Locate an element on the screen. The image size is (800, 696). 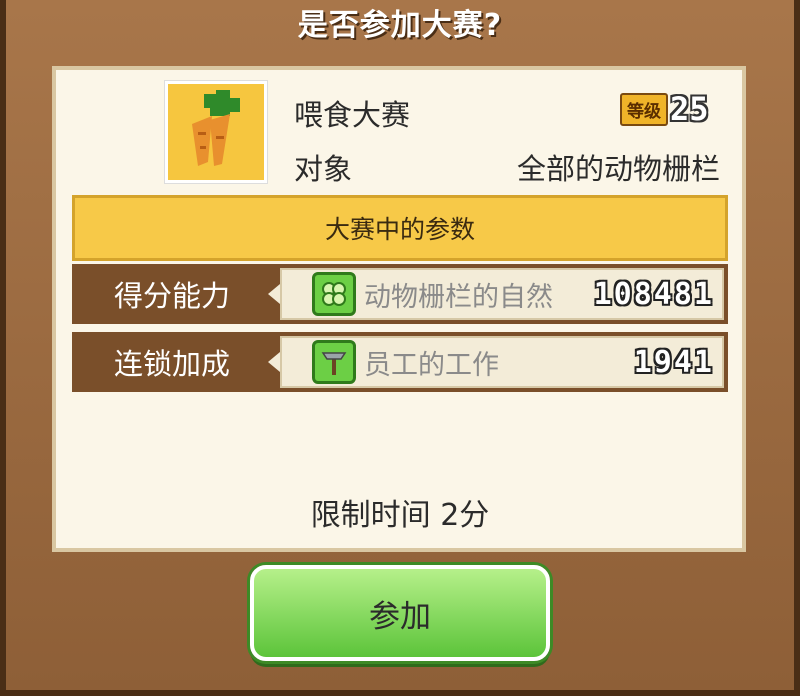
join-button: 参加 is located at coordinates (400, 613).